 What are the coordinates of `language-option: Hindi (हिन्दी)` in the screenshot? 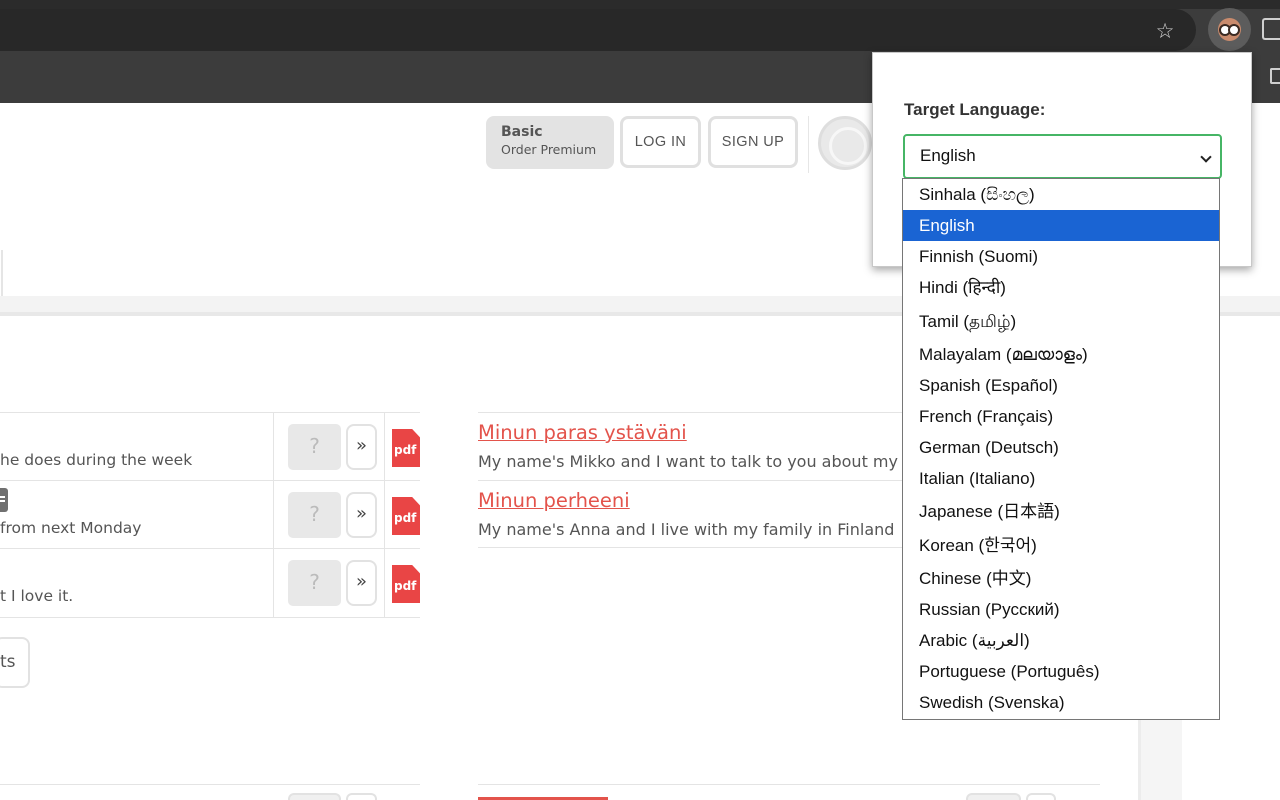 It's located at (1061, 287).